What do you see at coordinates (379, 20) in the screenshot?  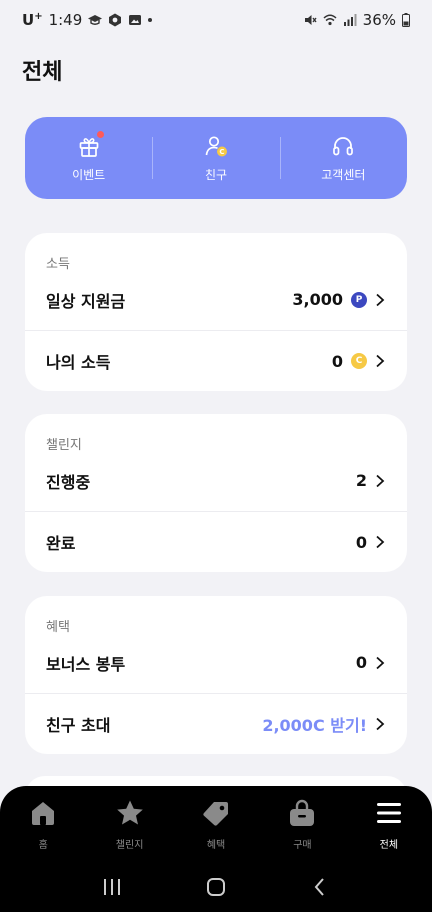 I see `battery-percent: 36%` at bounding box center [379, 20].